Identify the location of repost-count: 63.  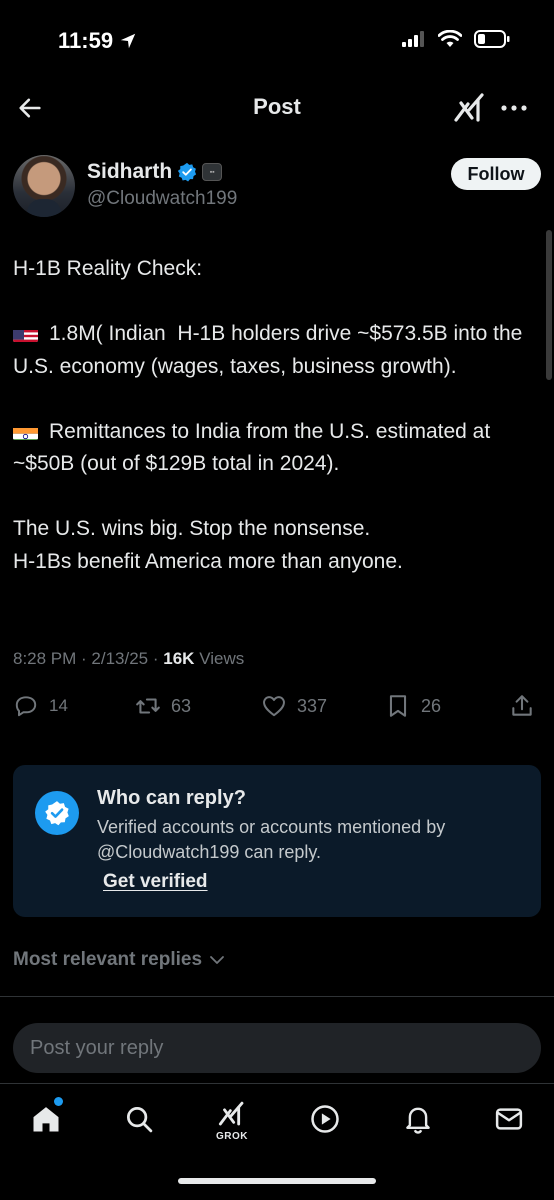
(181, 705).